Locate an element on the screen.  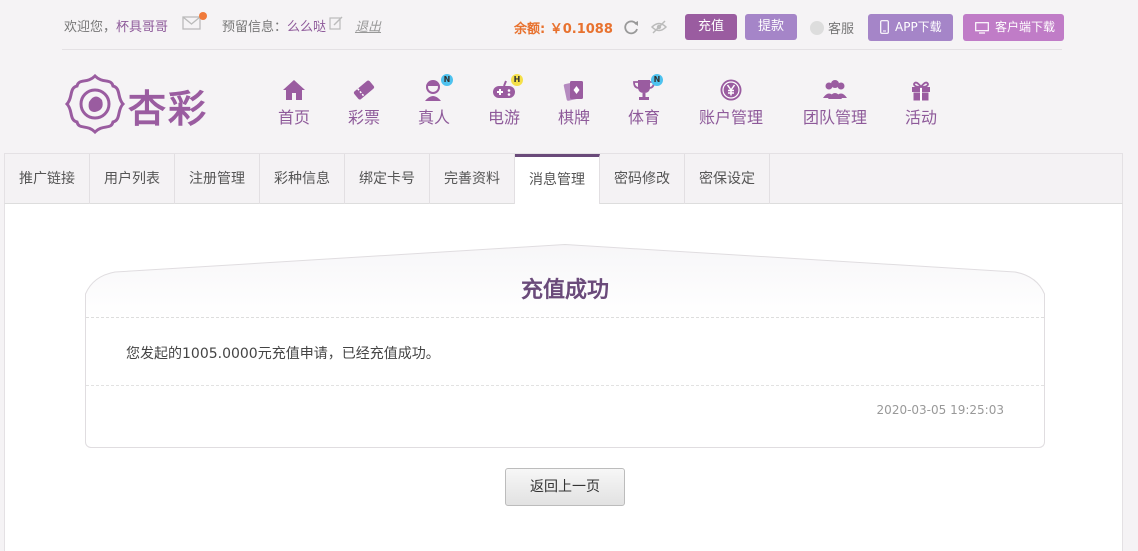
welcome-prefix: 欢迎您， is located at coordinates (90, 27).